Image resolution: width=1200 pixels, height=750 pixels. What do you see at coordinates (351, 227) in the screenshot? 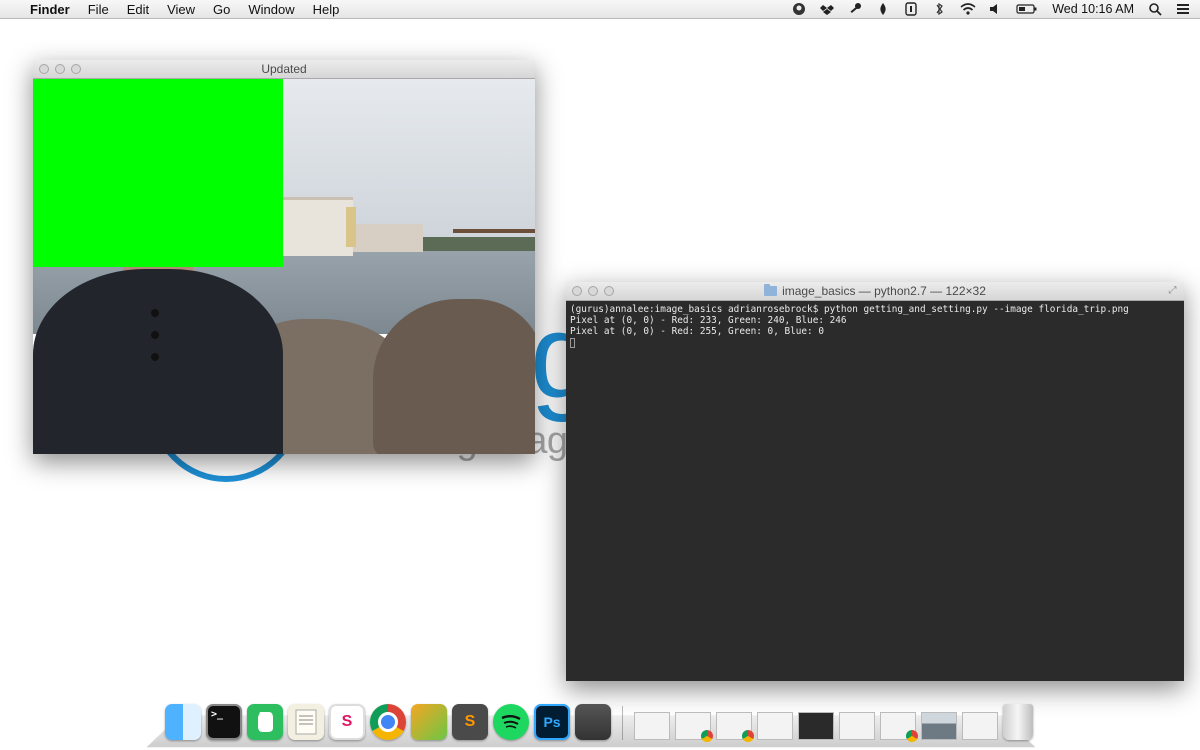
I see `photo-lighthouse` at bounding box center [351, 227].